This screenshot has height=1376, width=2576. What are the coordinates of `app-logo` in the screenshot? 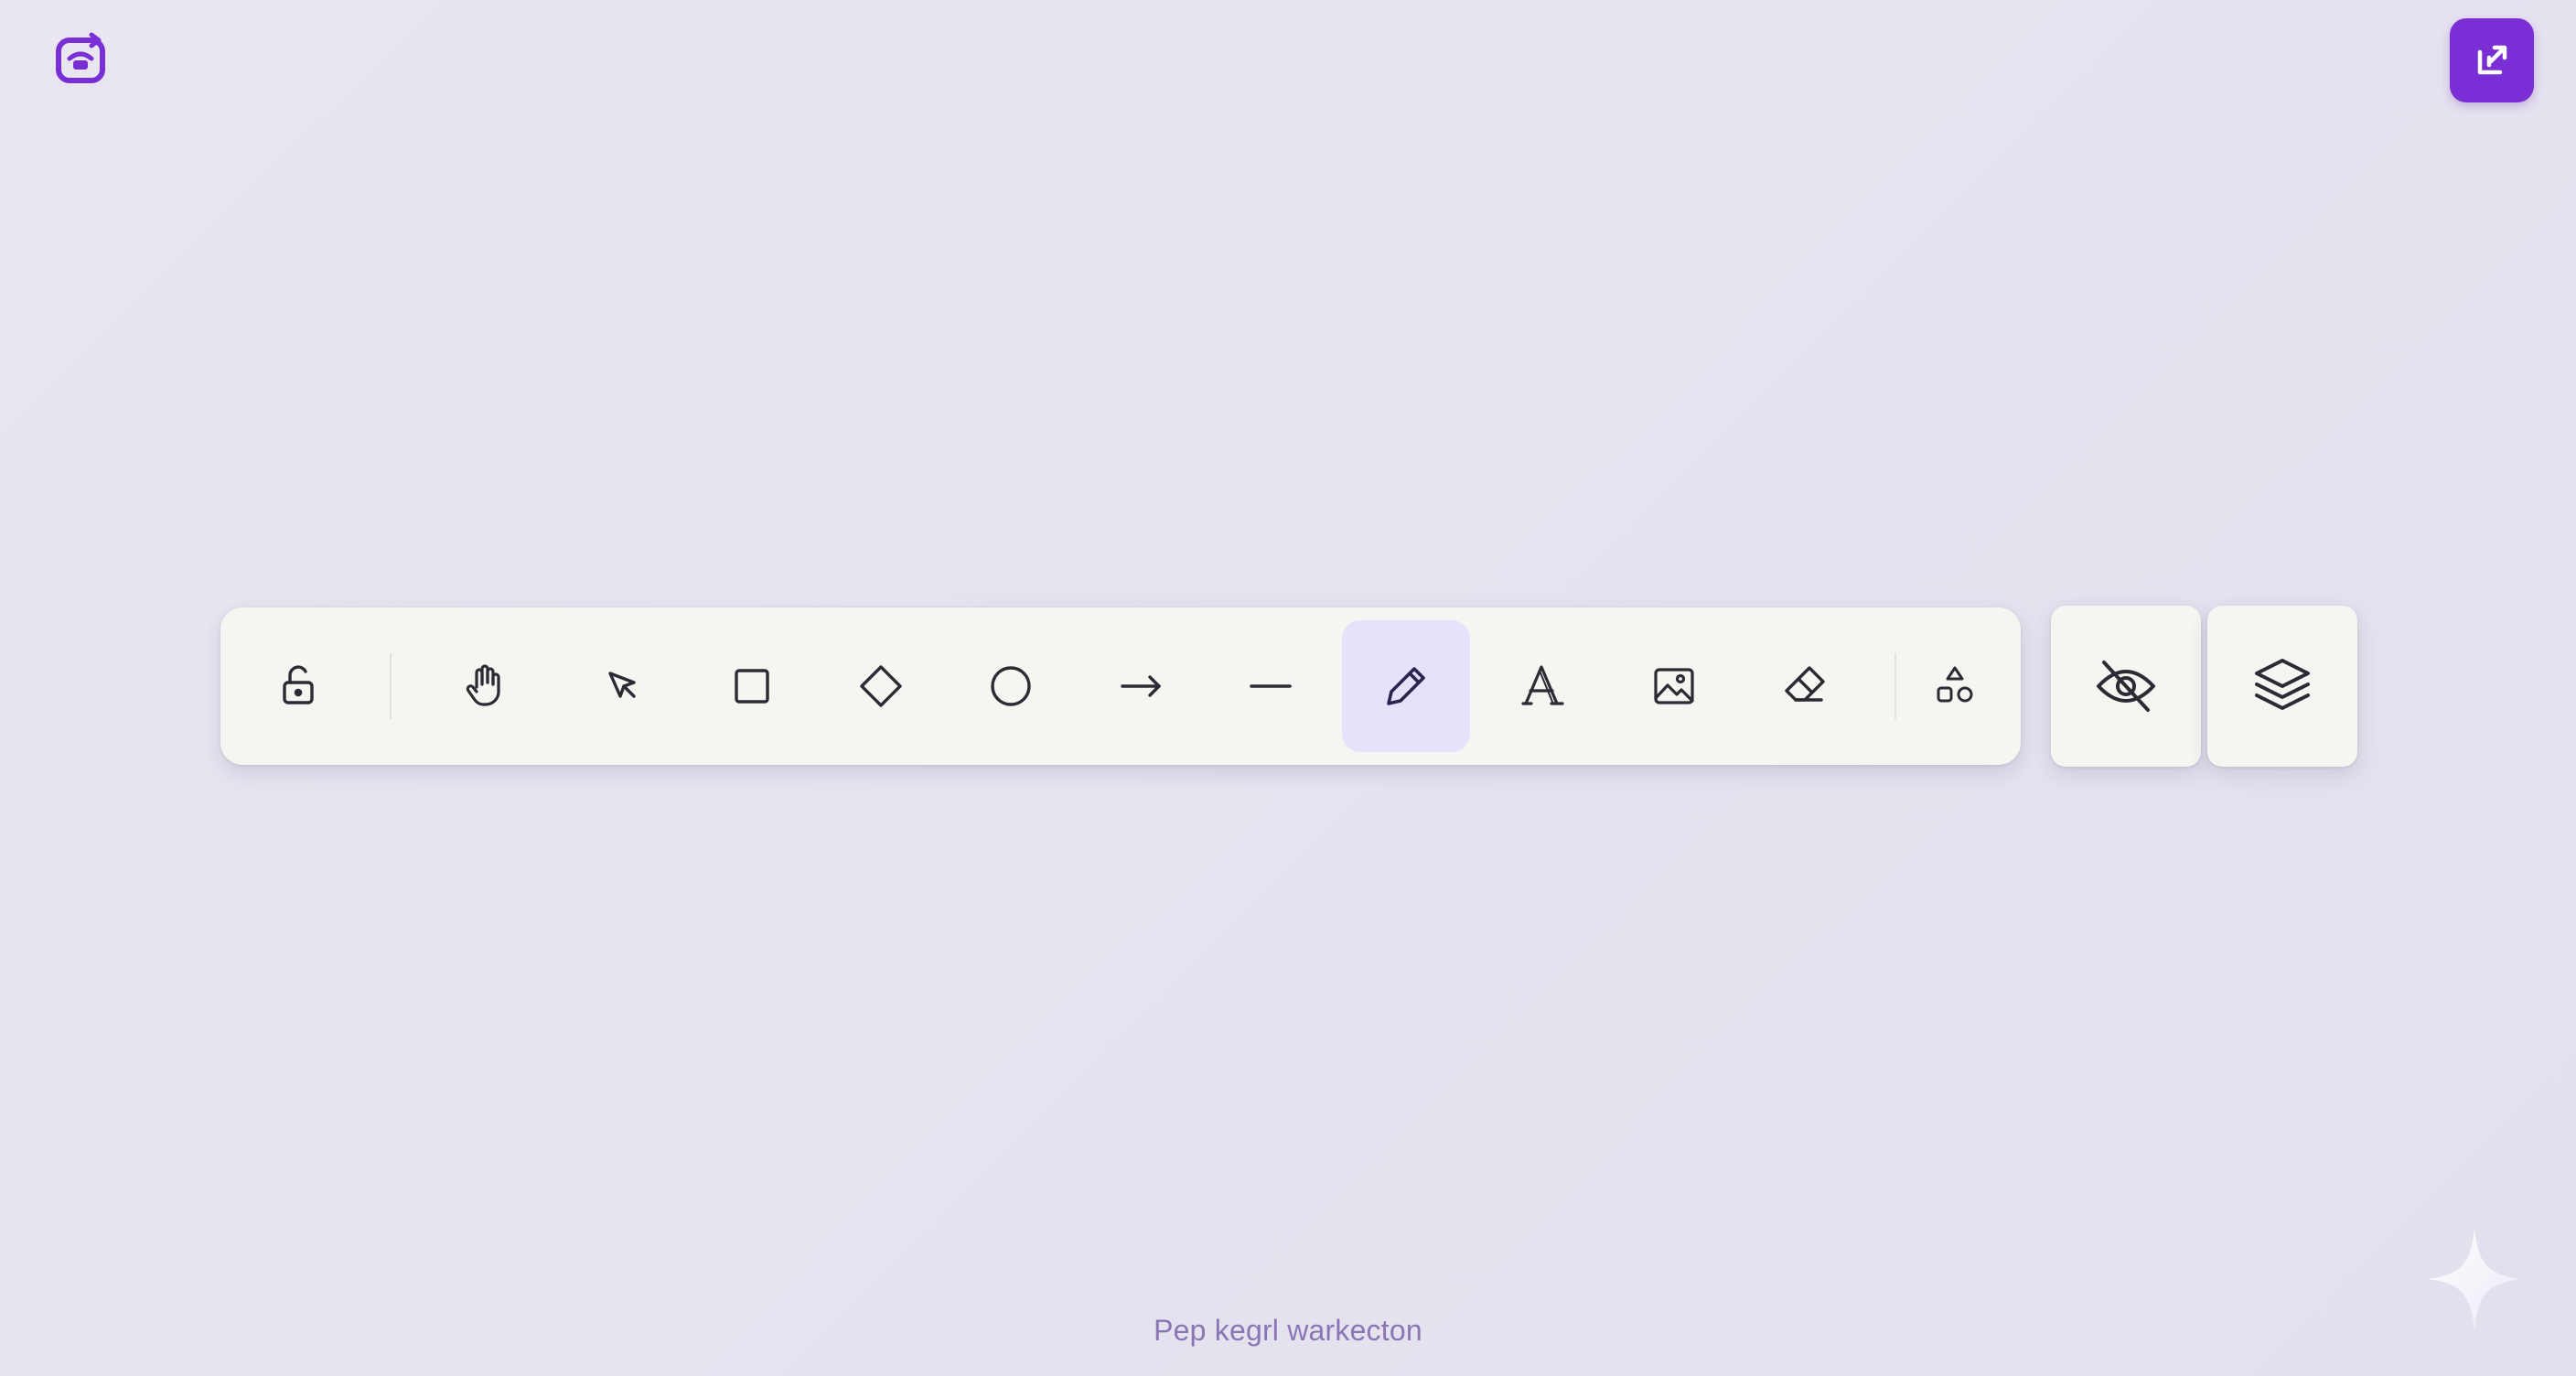 It's located at (80, 60).